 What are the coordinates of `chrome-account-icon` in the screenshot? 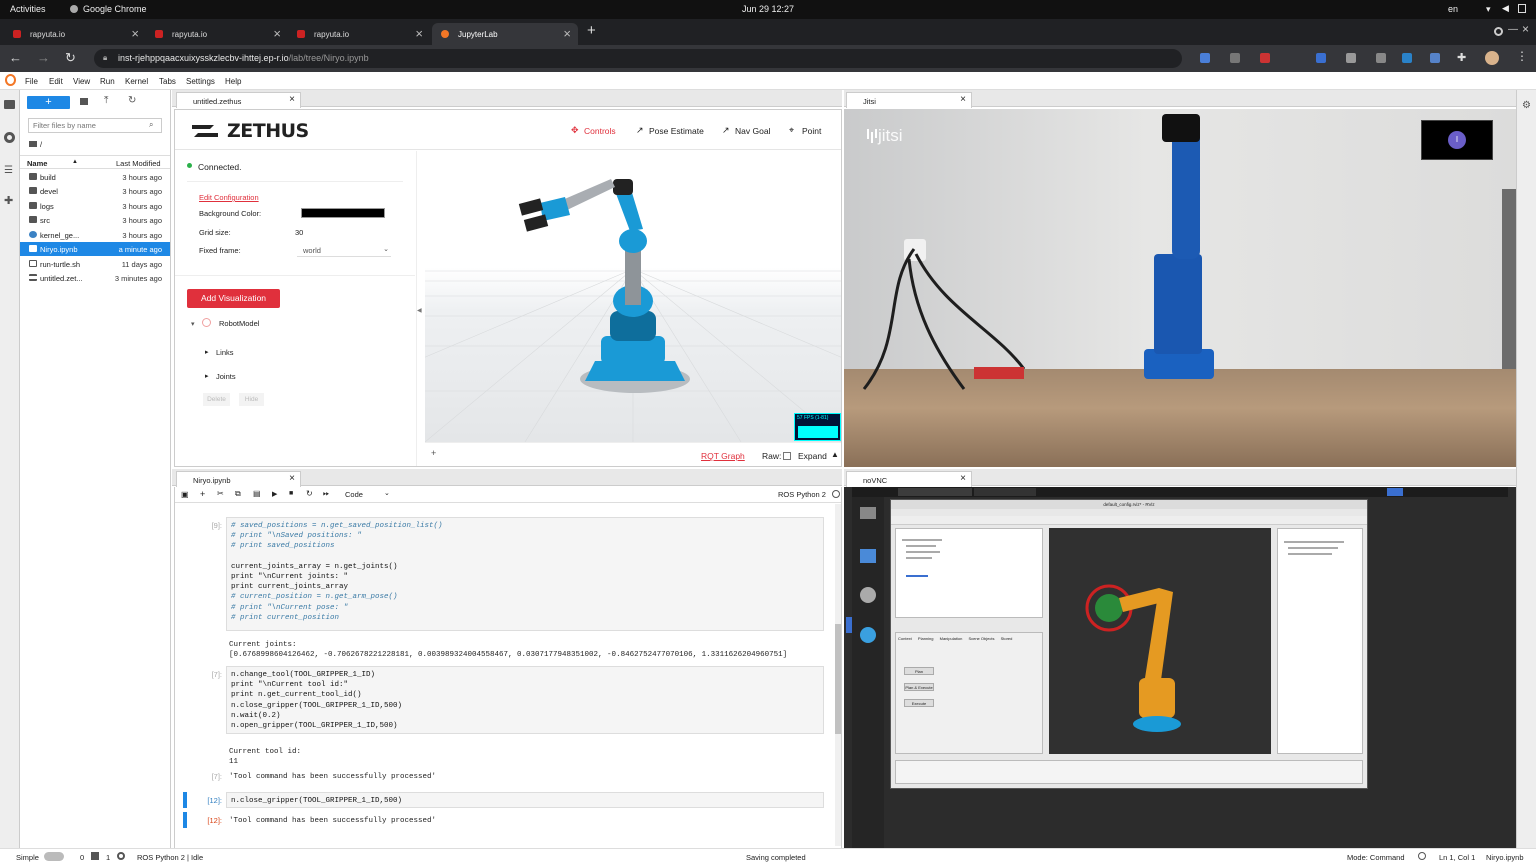 It's located at (1498, 31).